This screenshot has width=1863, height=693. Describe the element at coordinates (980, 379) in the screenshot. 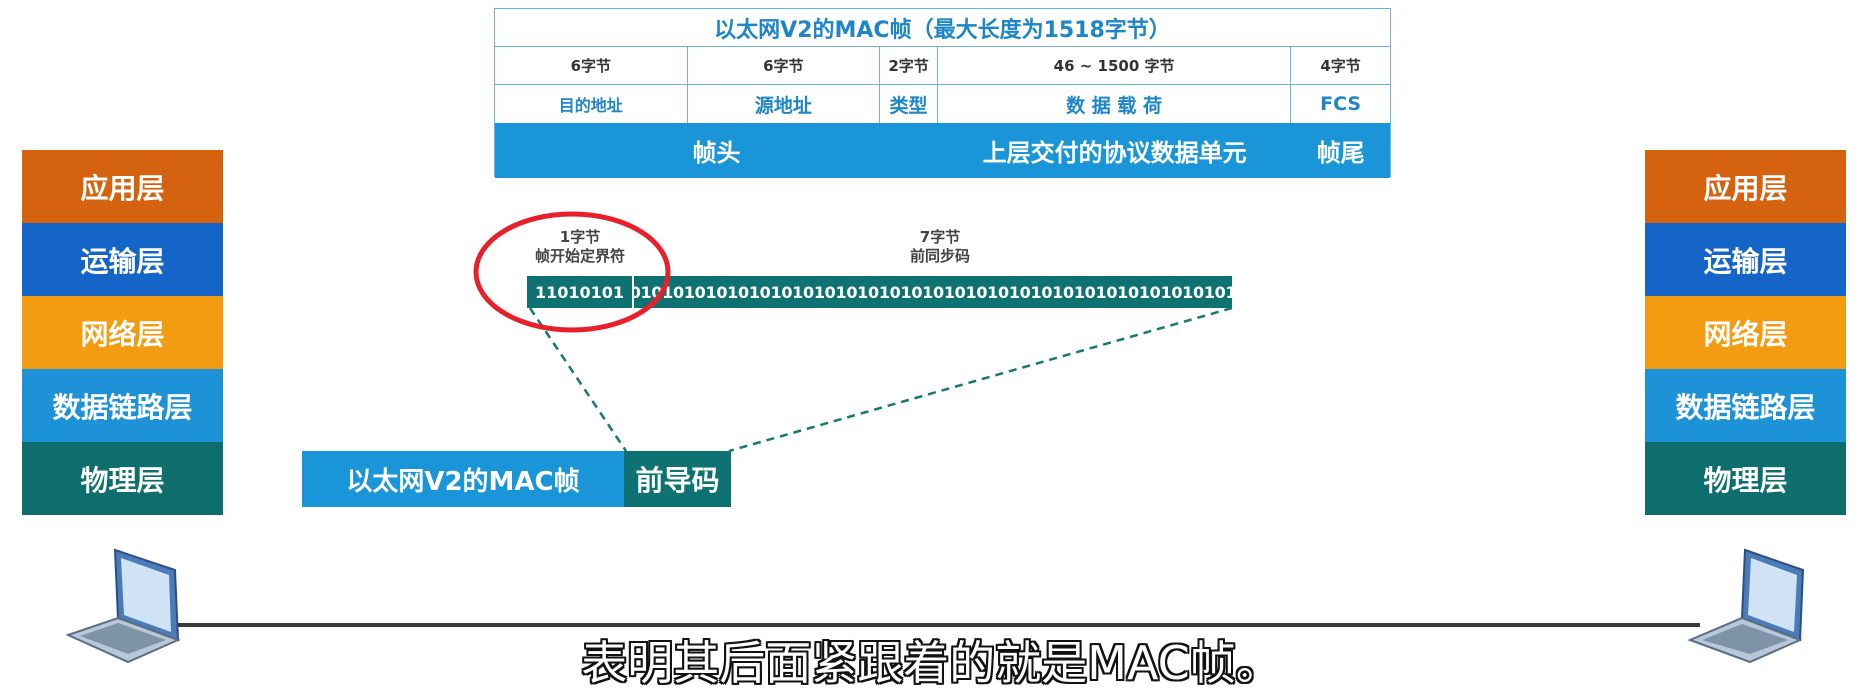

I see `zoom-line-right` at that location.